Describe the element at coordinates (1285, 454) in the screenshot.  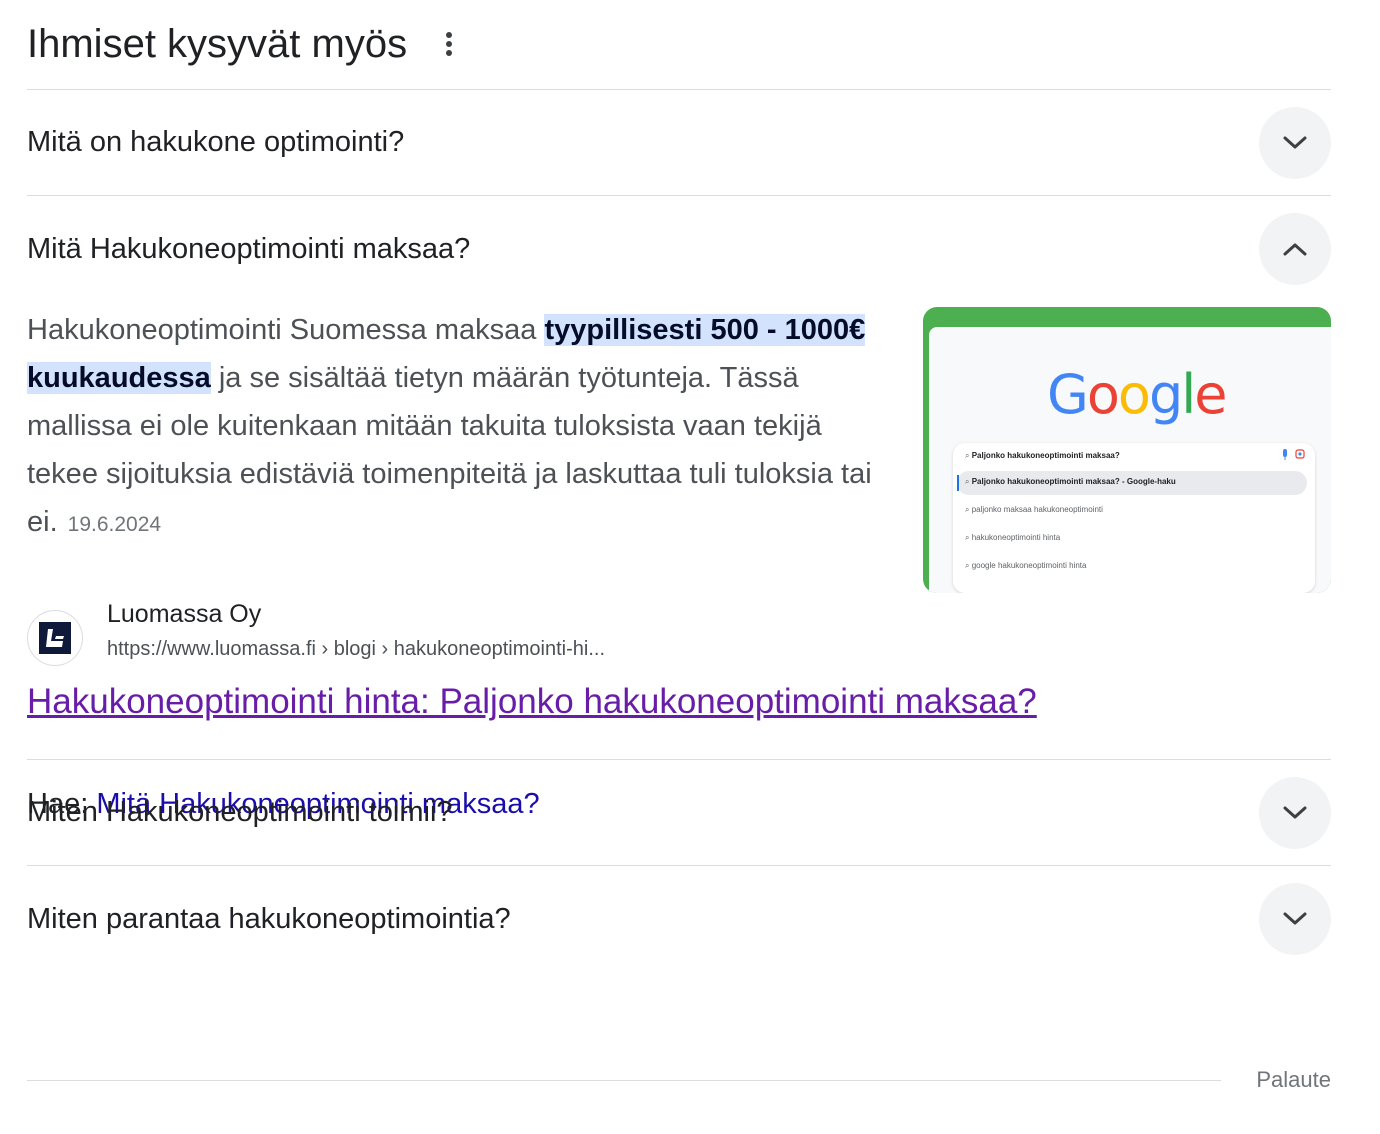
I see `mic-icon` at that location.